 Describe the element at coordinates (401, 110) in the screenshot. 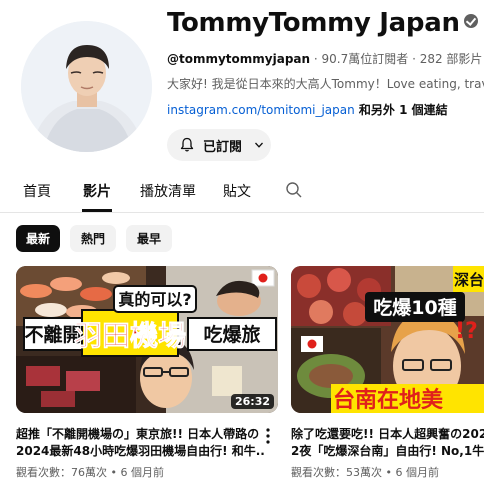

I see `more-links-button: 和另外 1 個連結` at that location.